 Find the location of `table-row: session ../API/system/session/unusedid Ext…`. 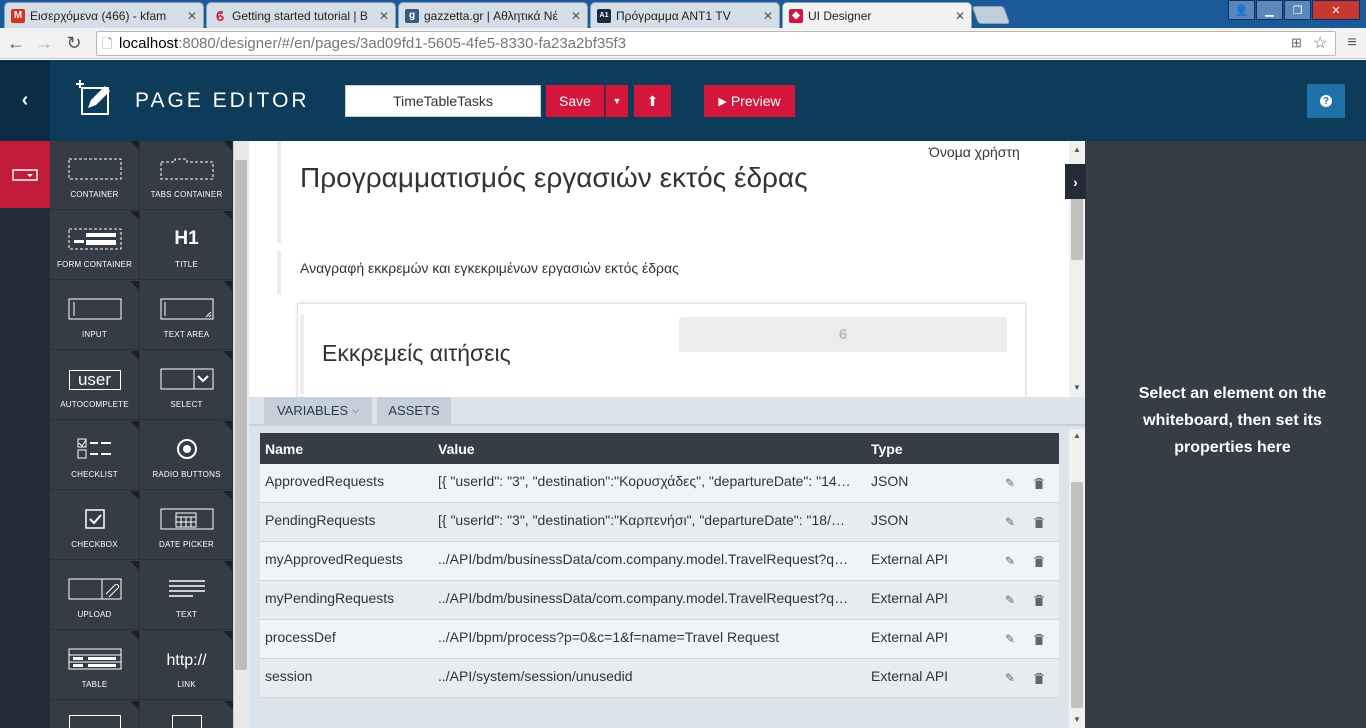

table-row: session ../API/system/session/unusedid Ext… is located at coordinates (659, 678).